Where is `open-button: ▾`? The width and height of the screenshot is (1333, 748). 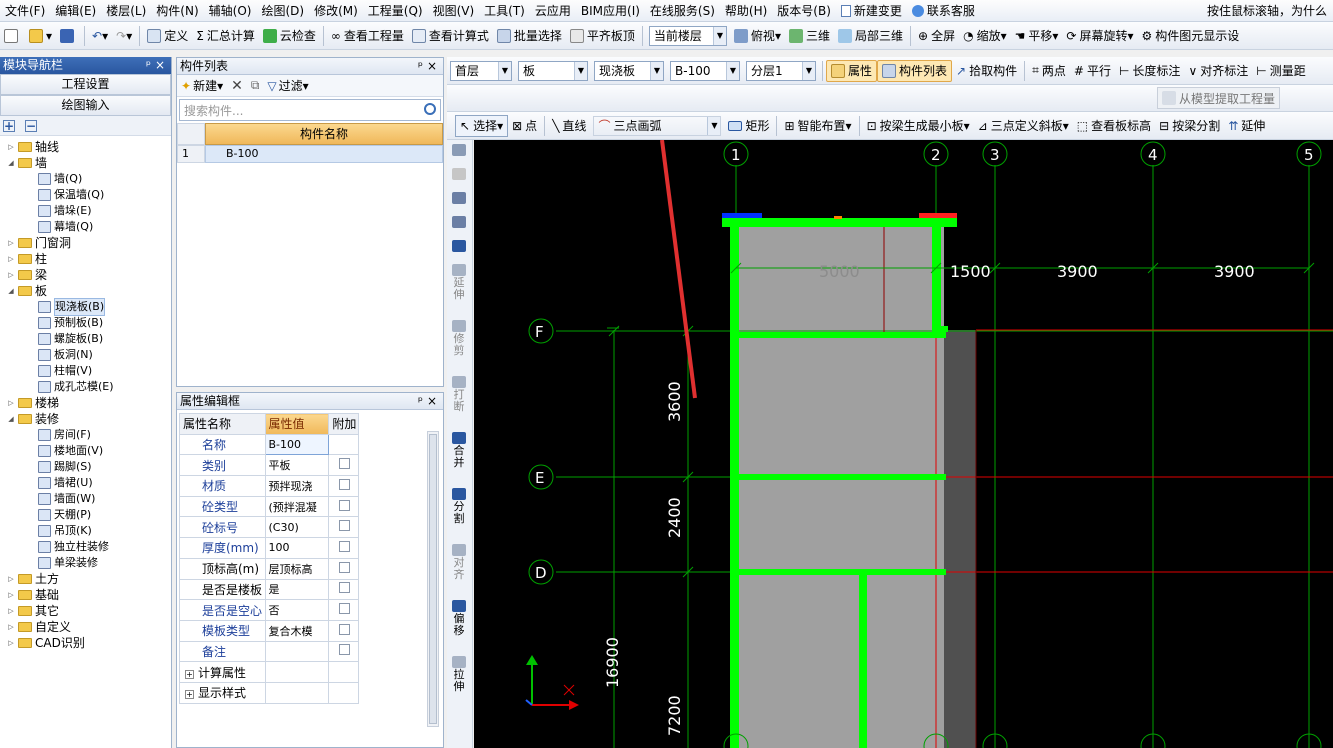 open-button: ▾ is located at coordinates (40, 36).